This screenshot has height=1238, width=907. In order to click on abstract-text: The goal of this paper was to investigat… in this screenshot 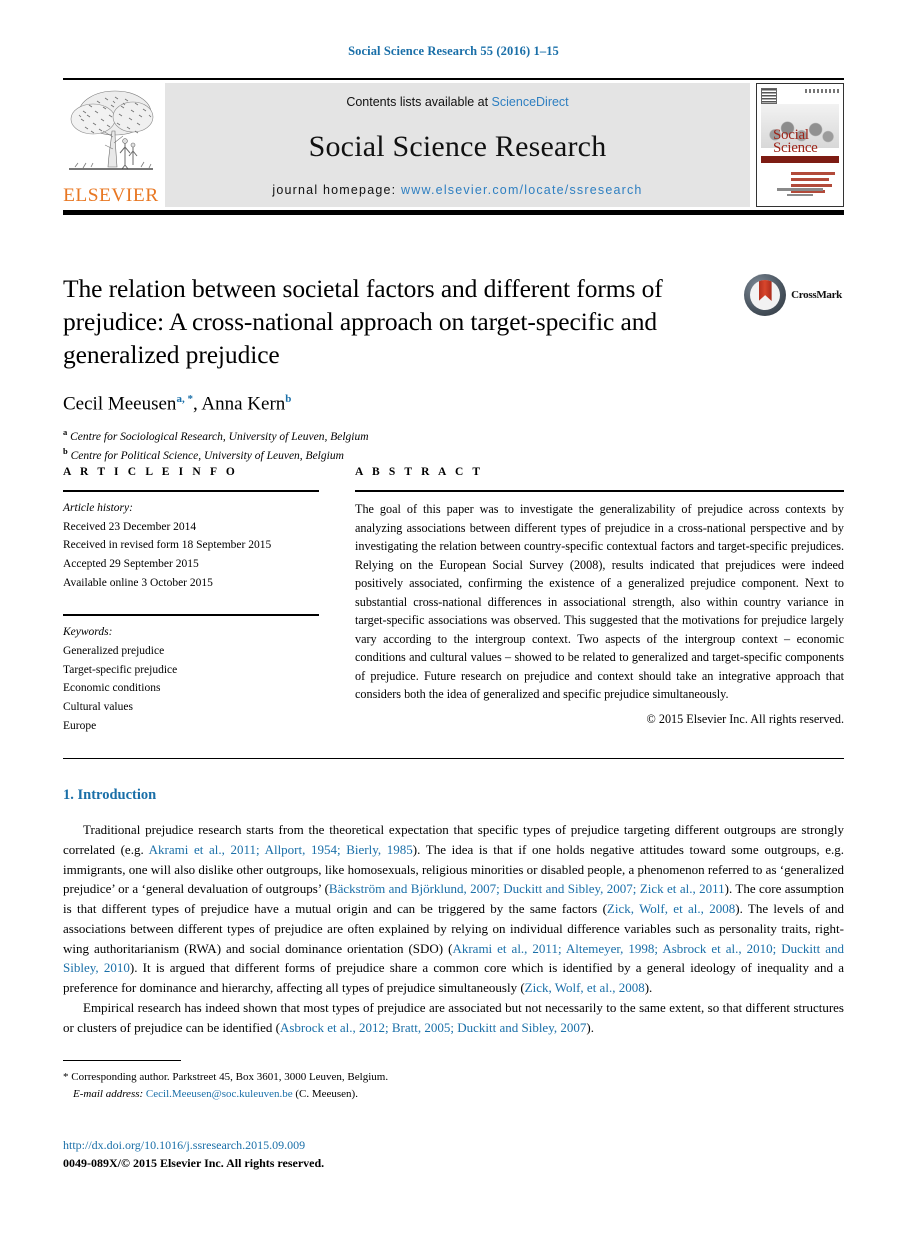, I will do `click(599, 602)`.